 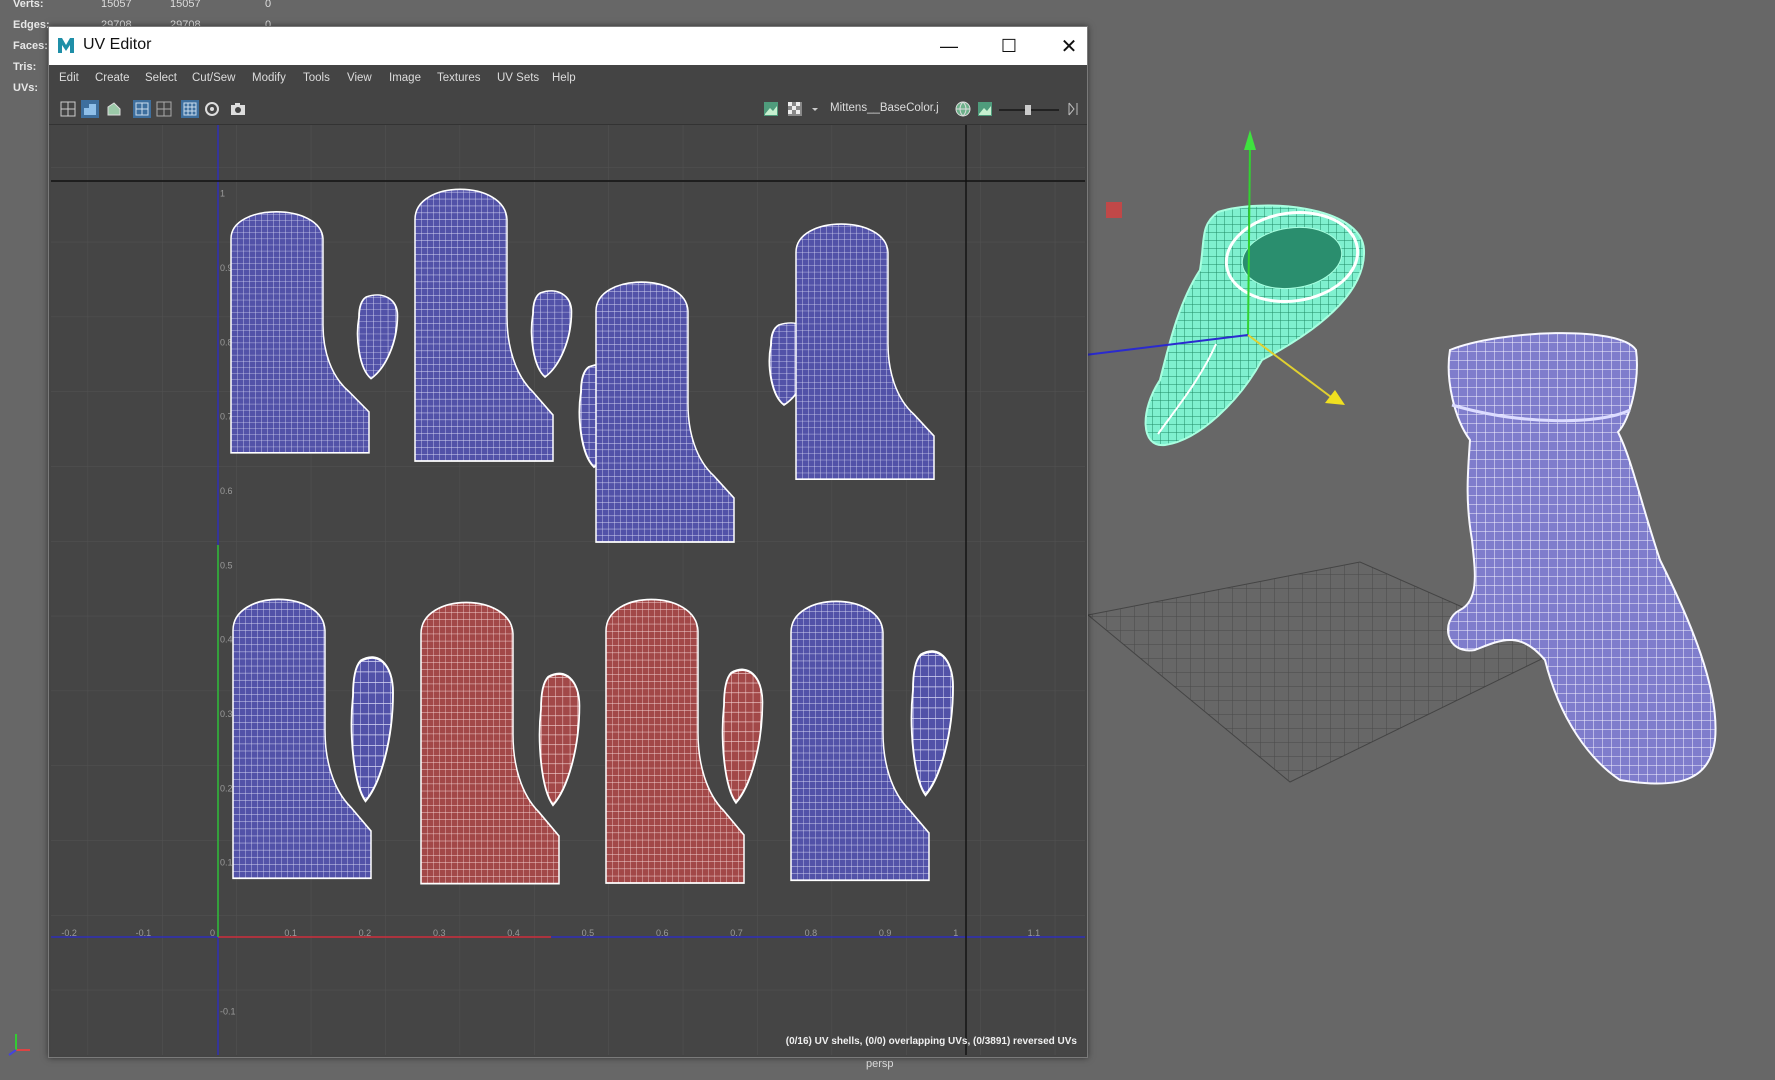 What do you see at coordinates (1255, 325) in the screenshot?
I see `selected-mitten-mesh` at bounding box center [1255, 325].